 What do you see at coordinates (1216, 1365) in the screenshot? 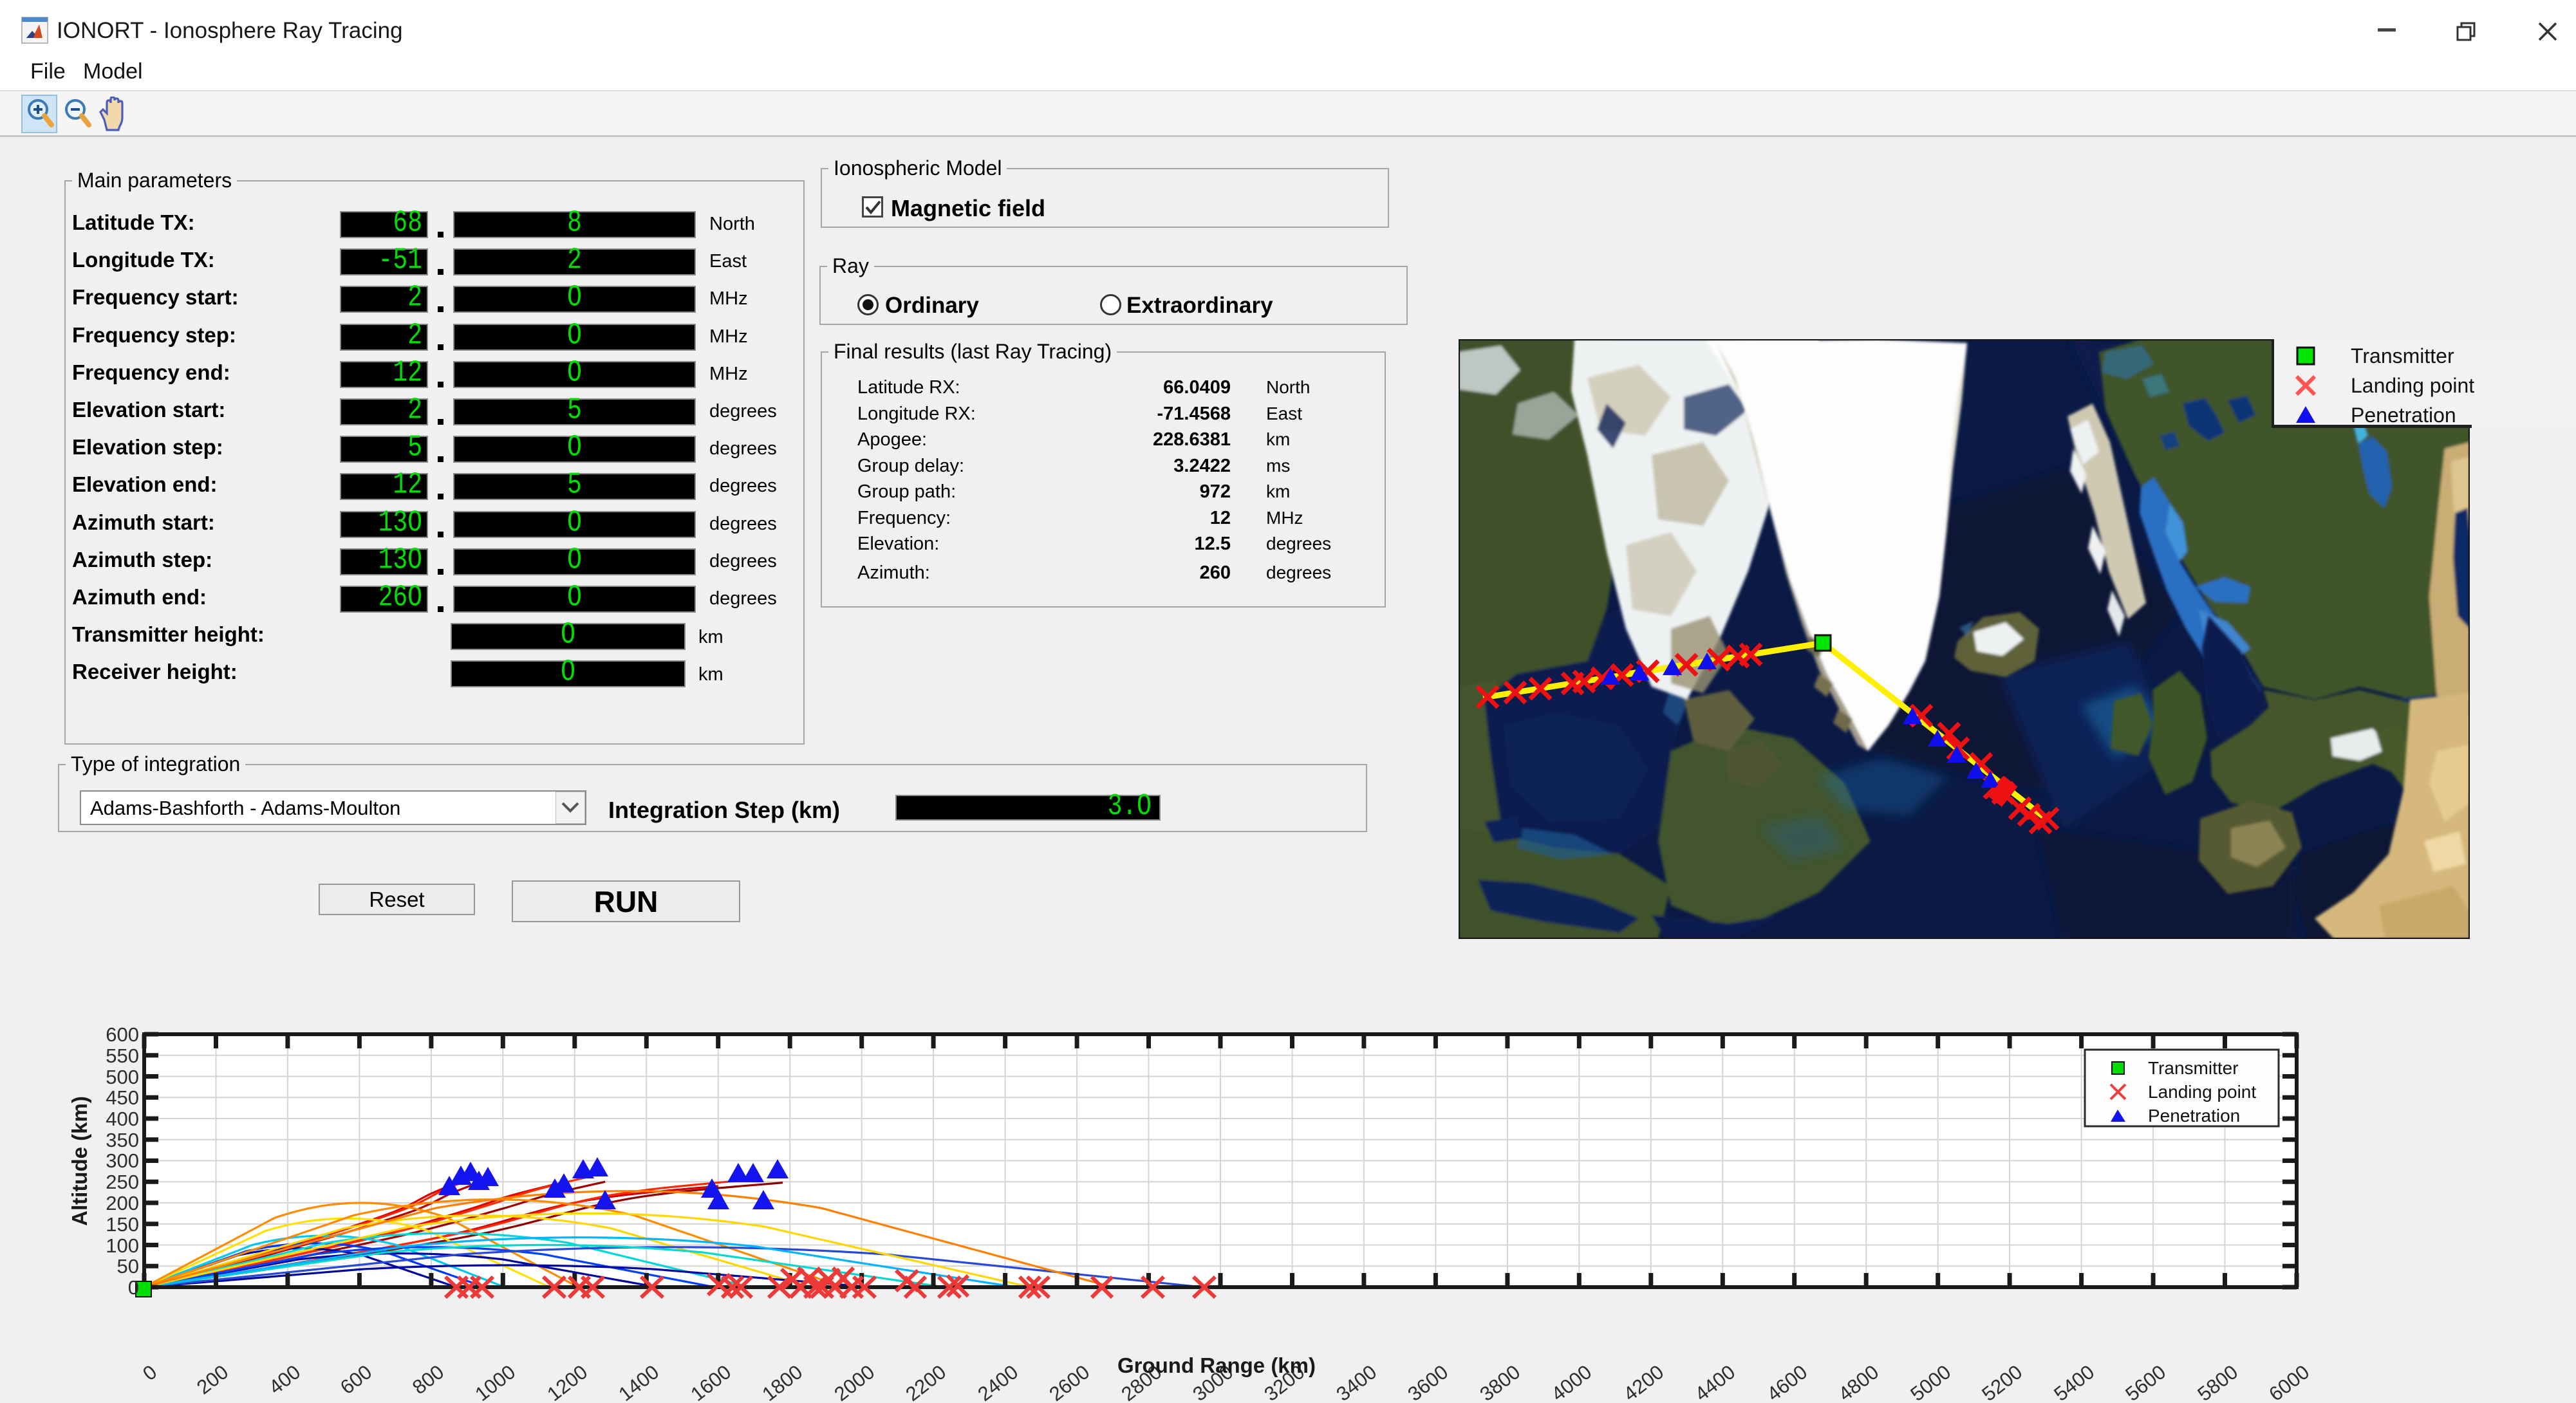
I see `svg-text: Ground Range (km)` at bounding box center [1216, 1365].